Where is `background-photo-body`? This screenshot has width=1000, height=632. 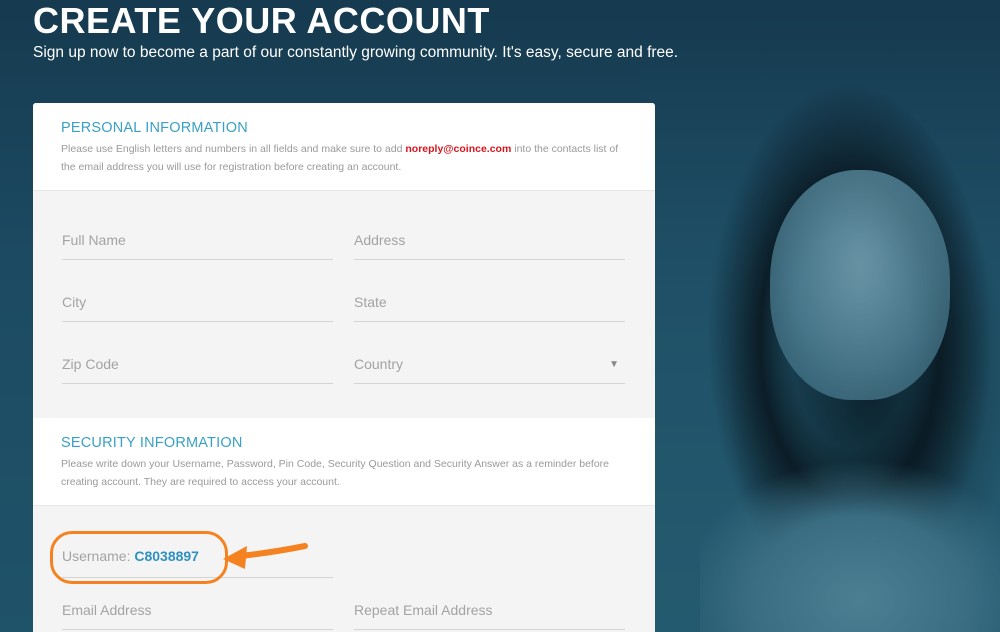 background-photo-body is located at coordinates (850, 531).